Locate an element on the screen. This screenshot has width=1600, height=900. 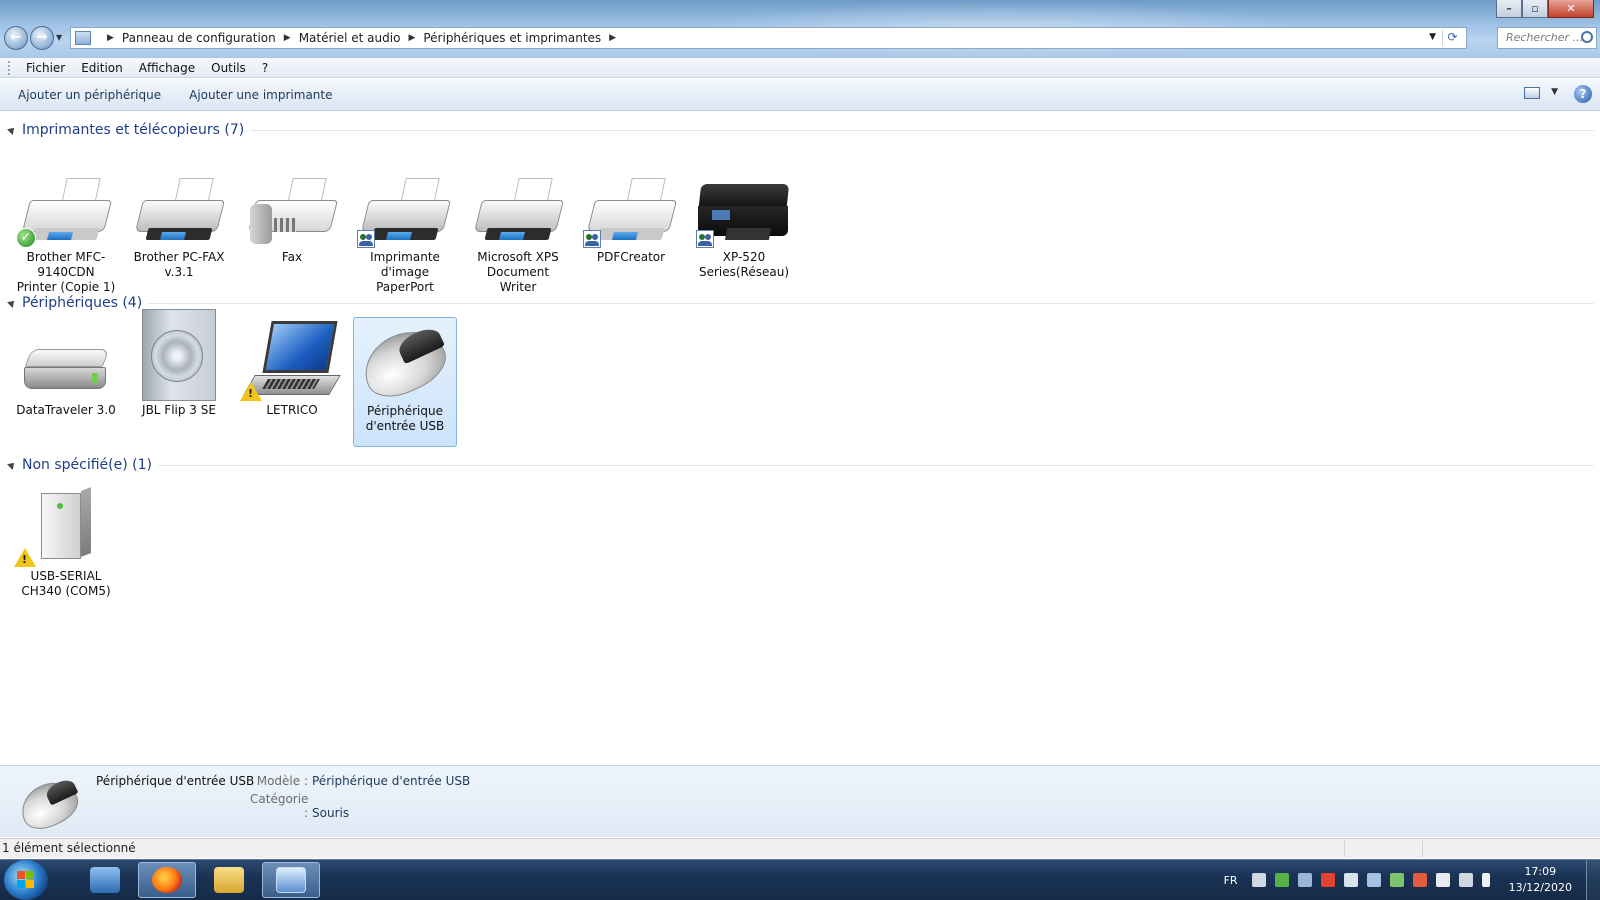
printer-paperport: Imprimante d'image PaperPort is located at coordinates (405, 229).